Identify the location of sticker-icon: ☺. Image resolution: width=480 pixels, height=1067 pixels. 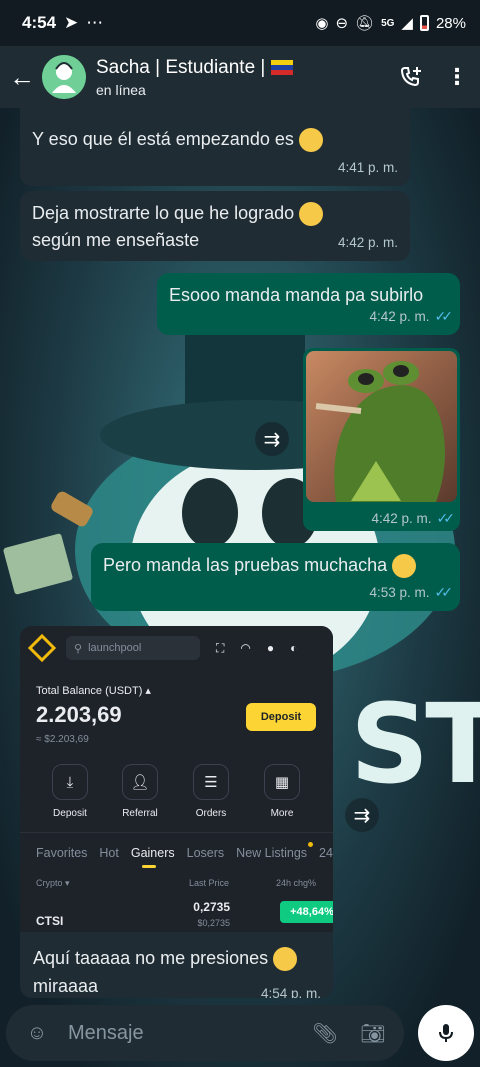
(37, 1033).